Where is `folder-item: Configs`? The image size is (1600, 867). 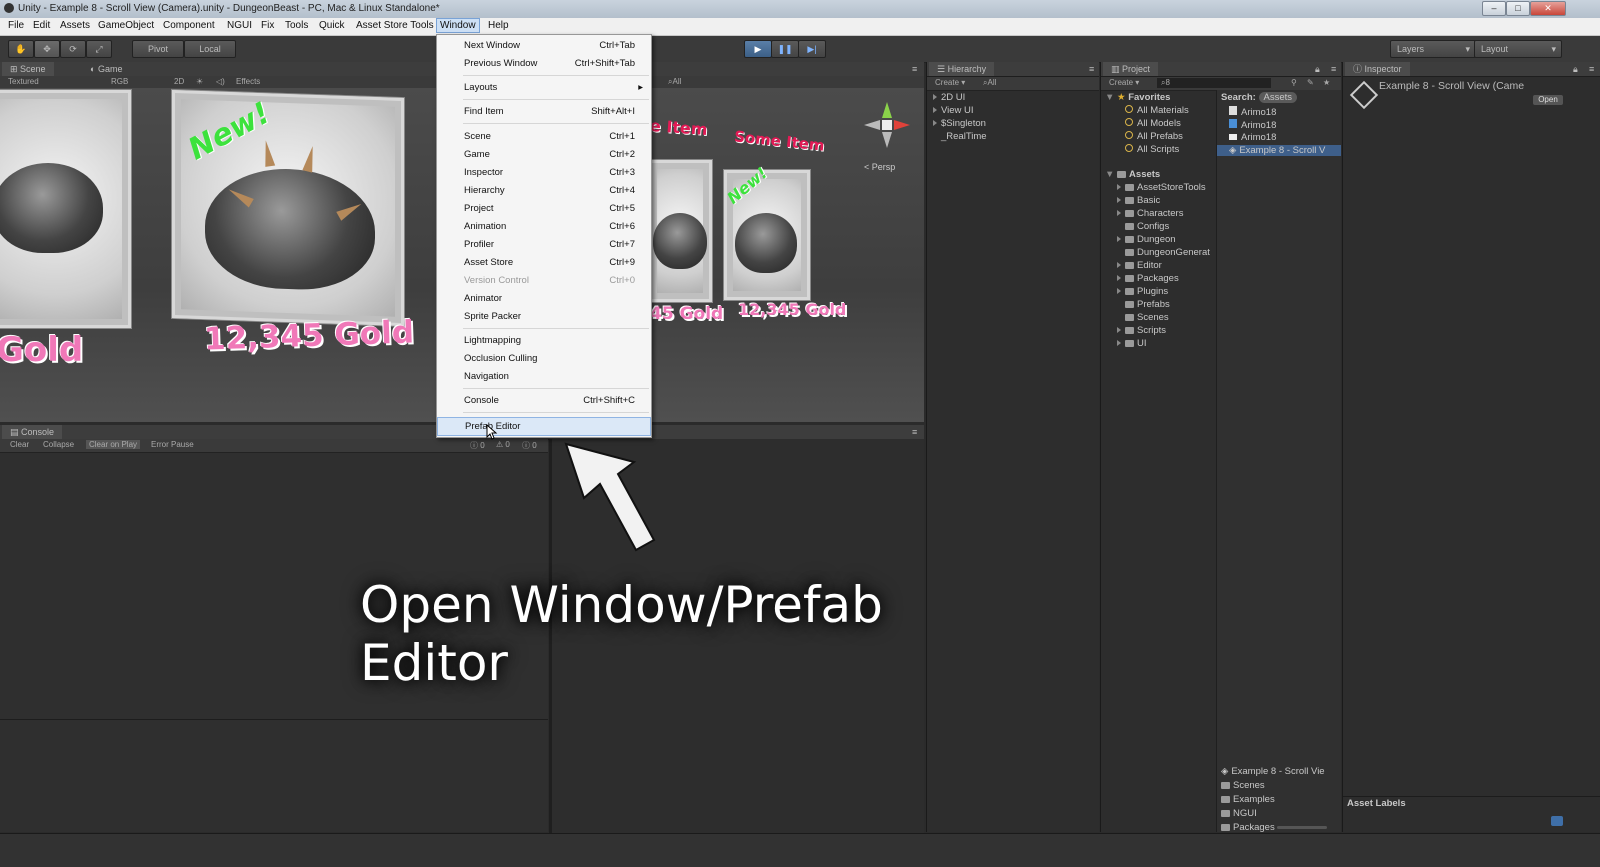
folder-item: Configs is located at coordinates (1147, 226).